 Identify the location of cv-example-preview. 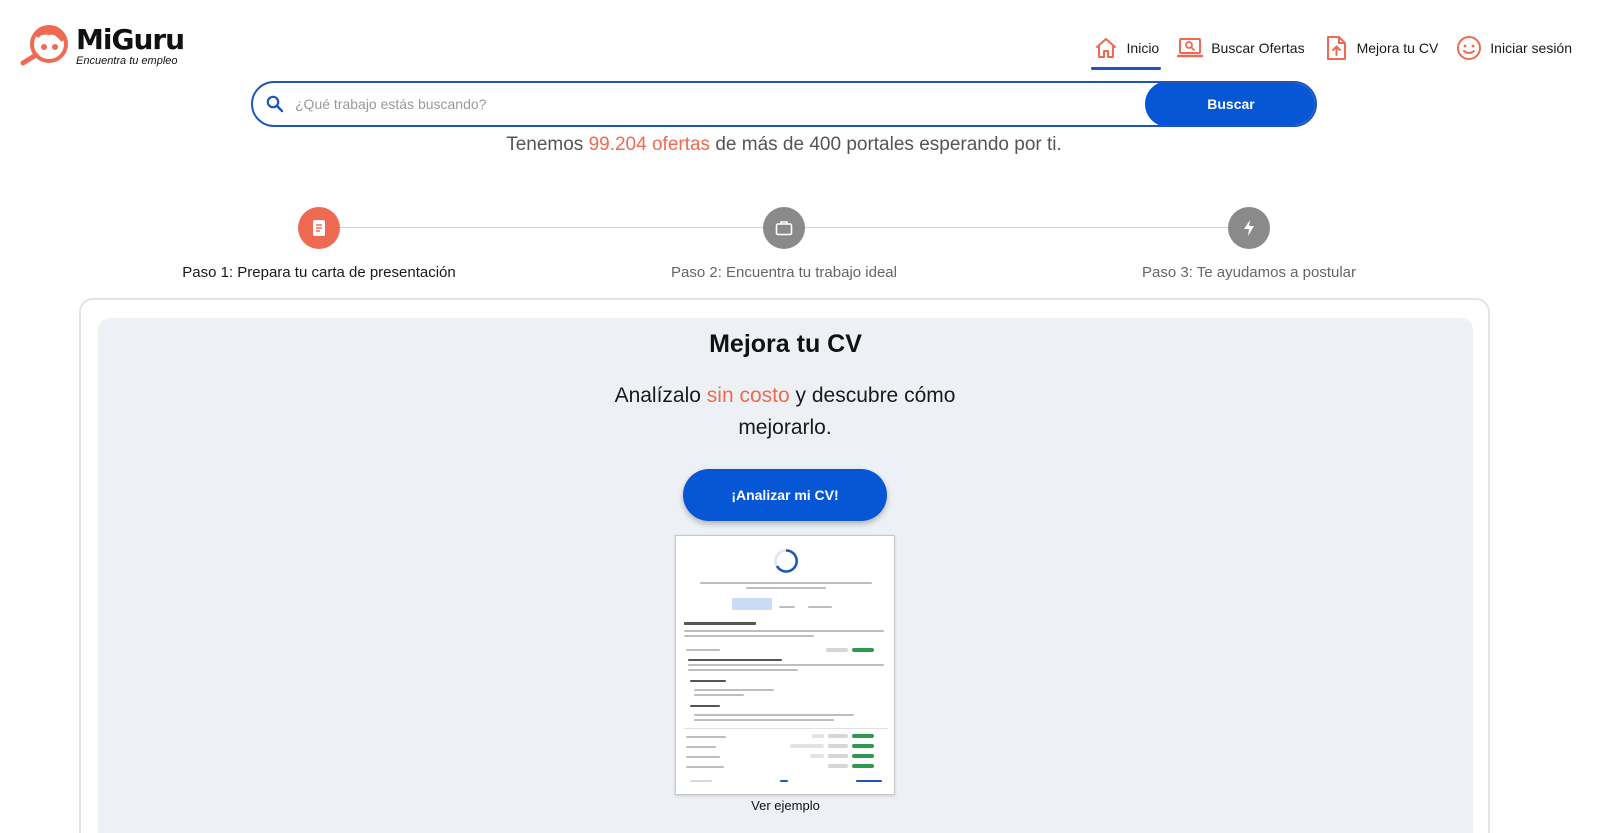
(785, 665).